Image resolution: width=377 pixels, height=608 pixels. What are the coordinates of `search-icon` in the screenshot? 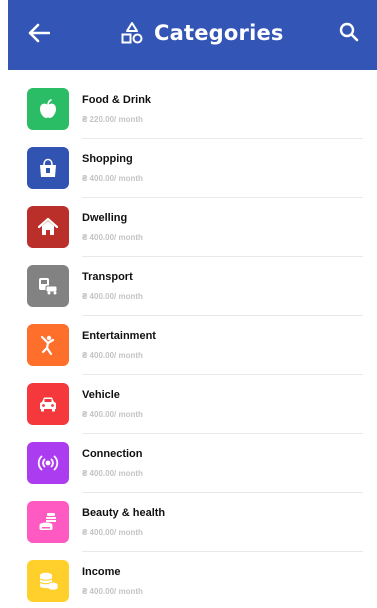 It's located at (349, 32).